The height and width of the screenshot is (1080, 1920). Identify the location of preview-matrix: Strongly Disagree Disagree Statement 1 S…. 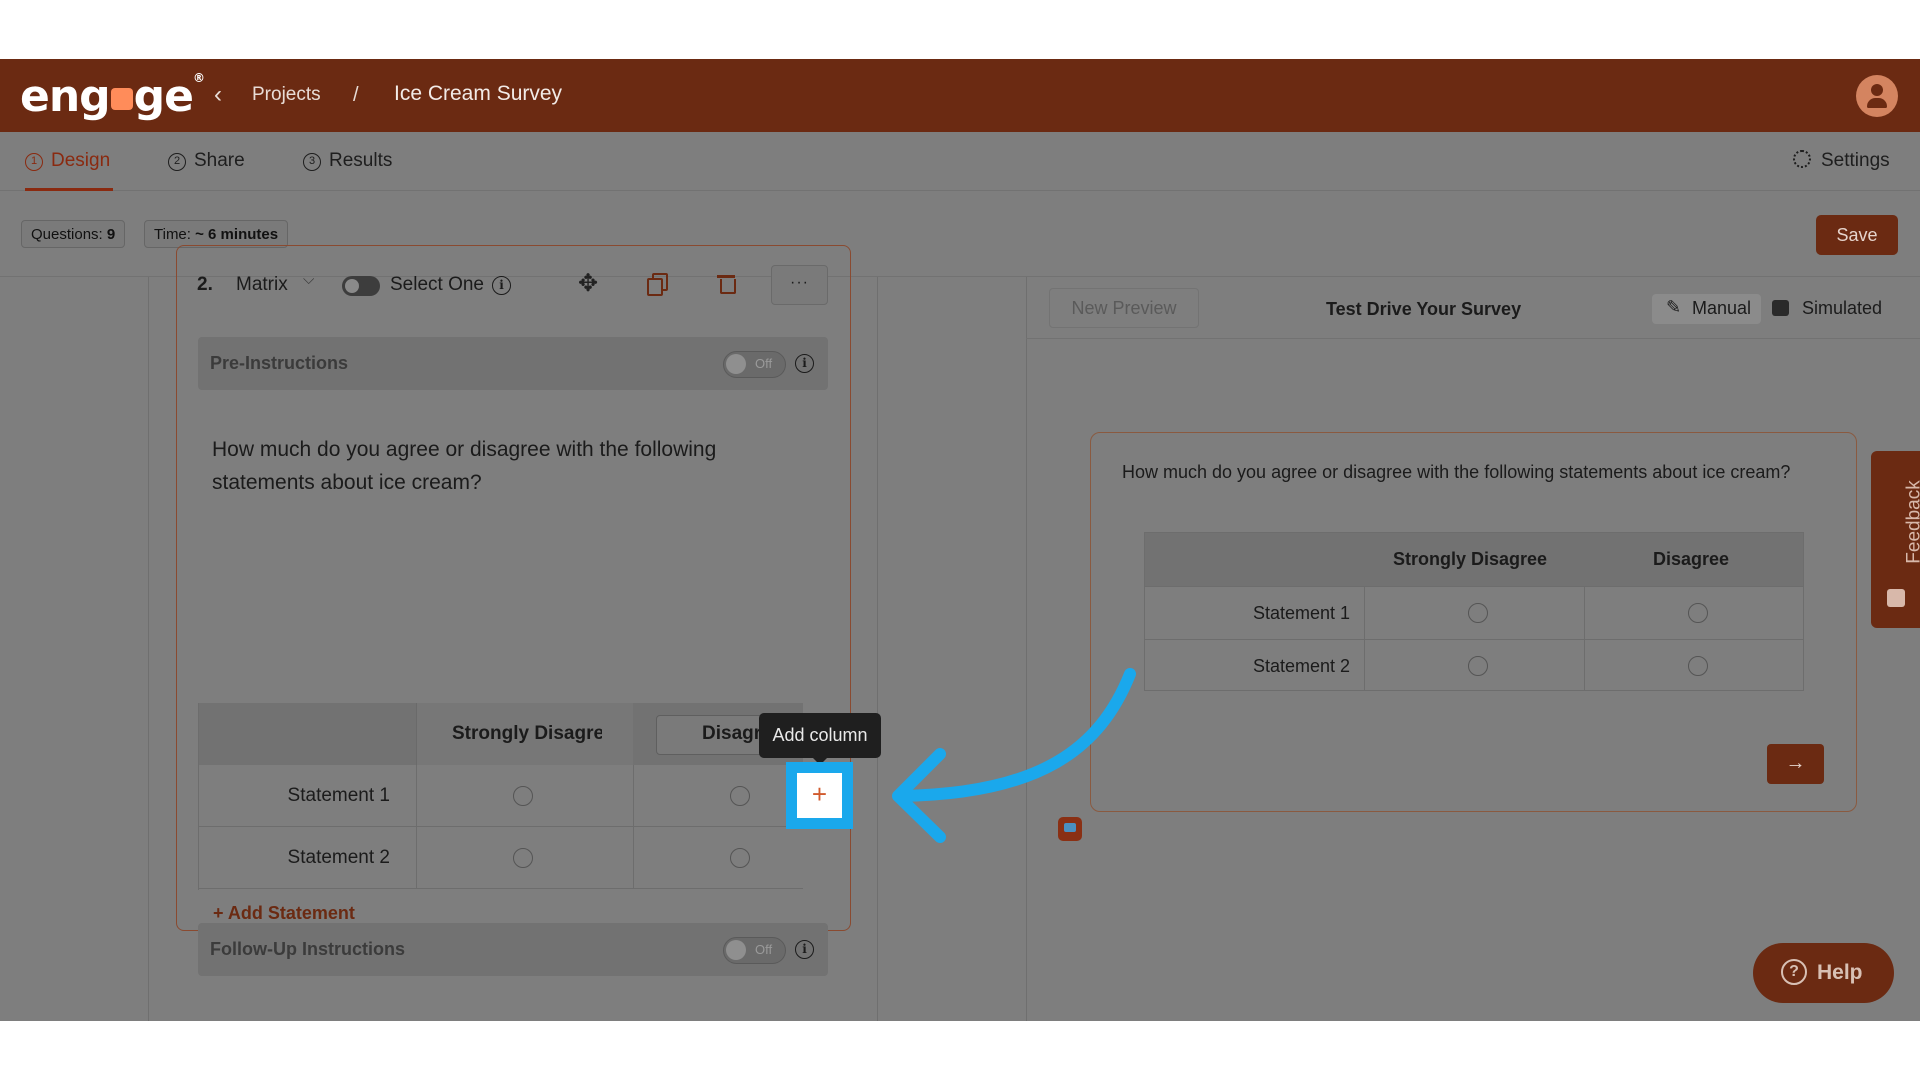
(1474, 611).